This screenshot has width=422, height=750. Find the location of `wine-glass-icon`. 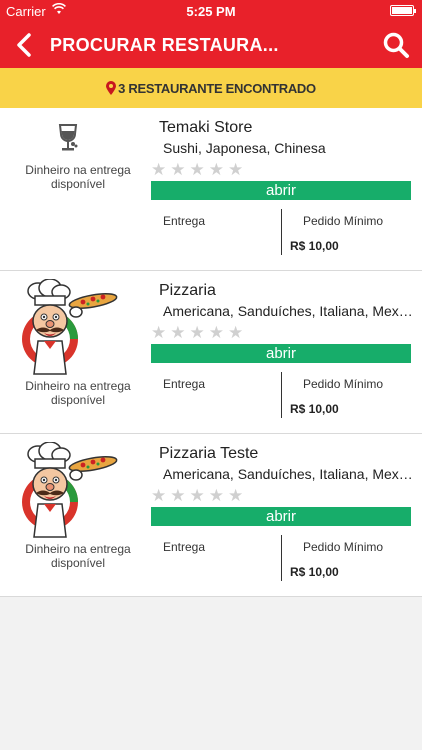

wine-glass-icon is located at coordinates (68, 138).